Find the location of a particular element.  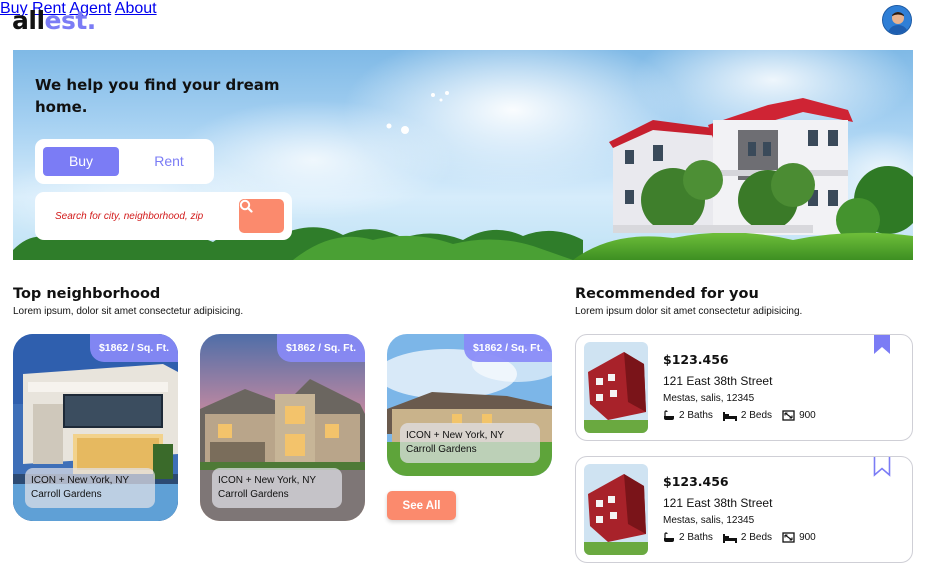

avatar is located at coordinates (897, 20).